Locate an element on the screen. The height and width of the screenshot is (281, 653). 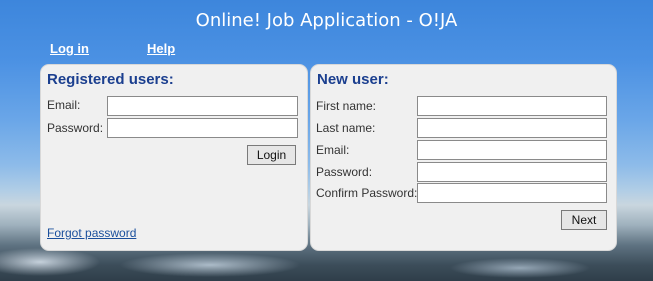
login-button: Login is located at coordinates (271, 155).